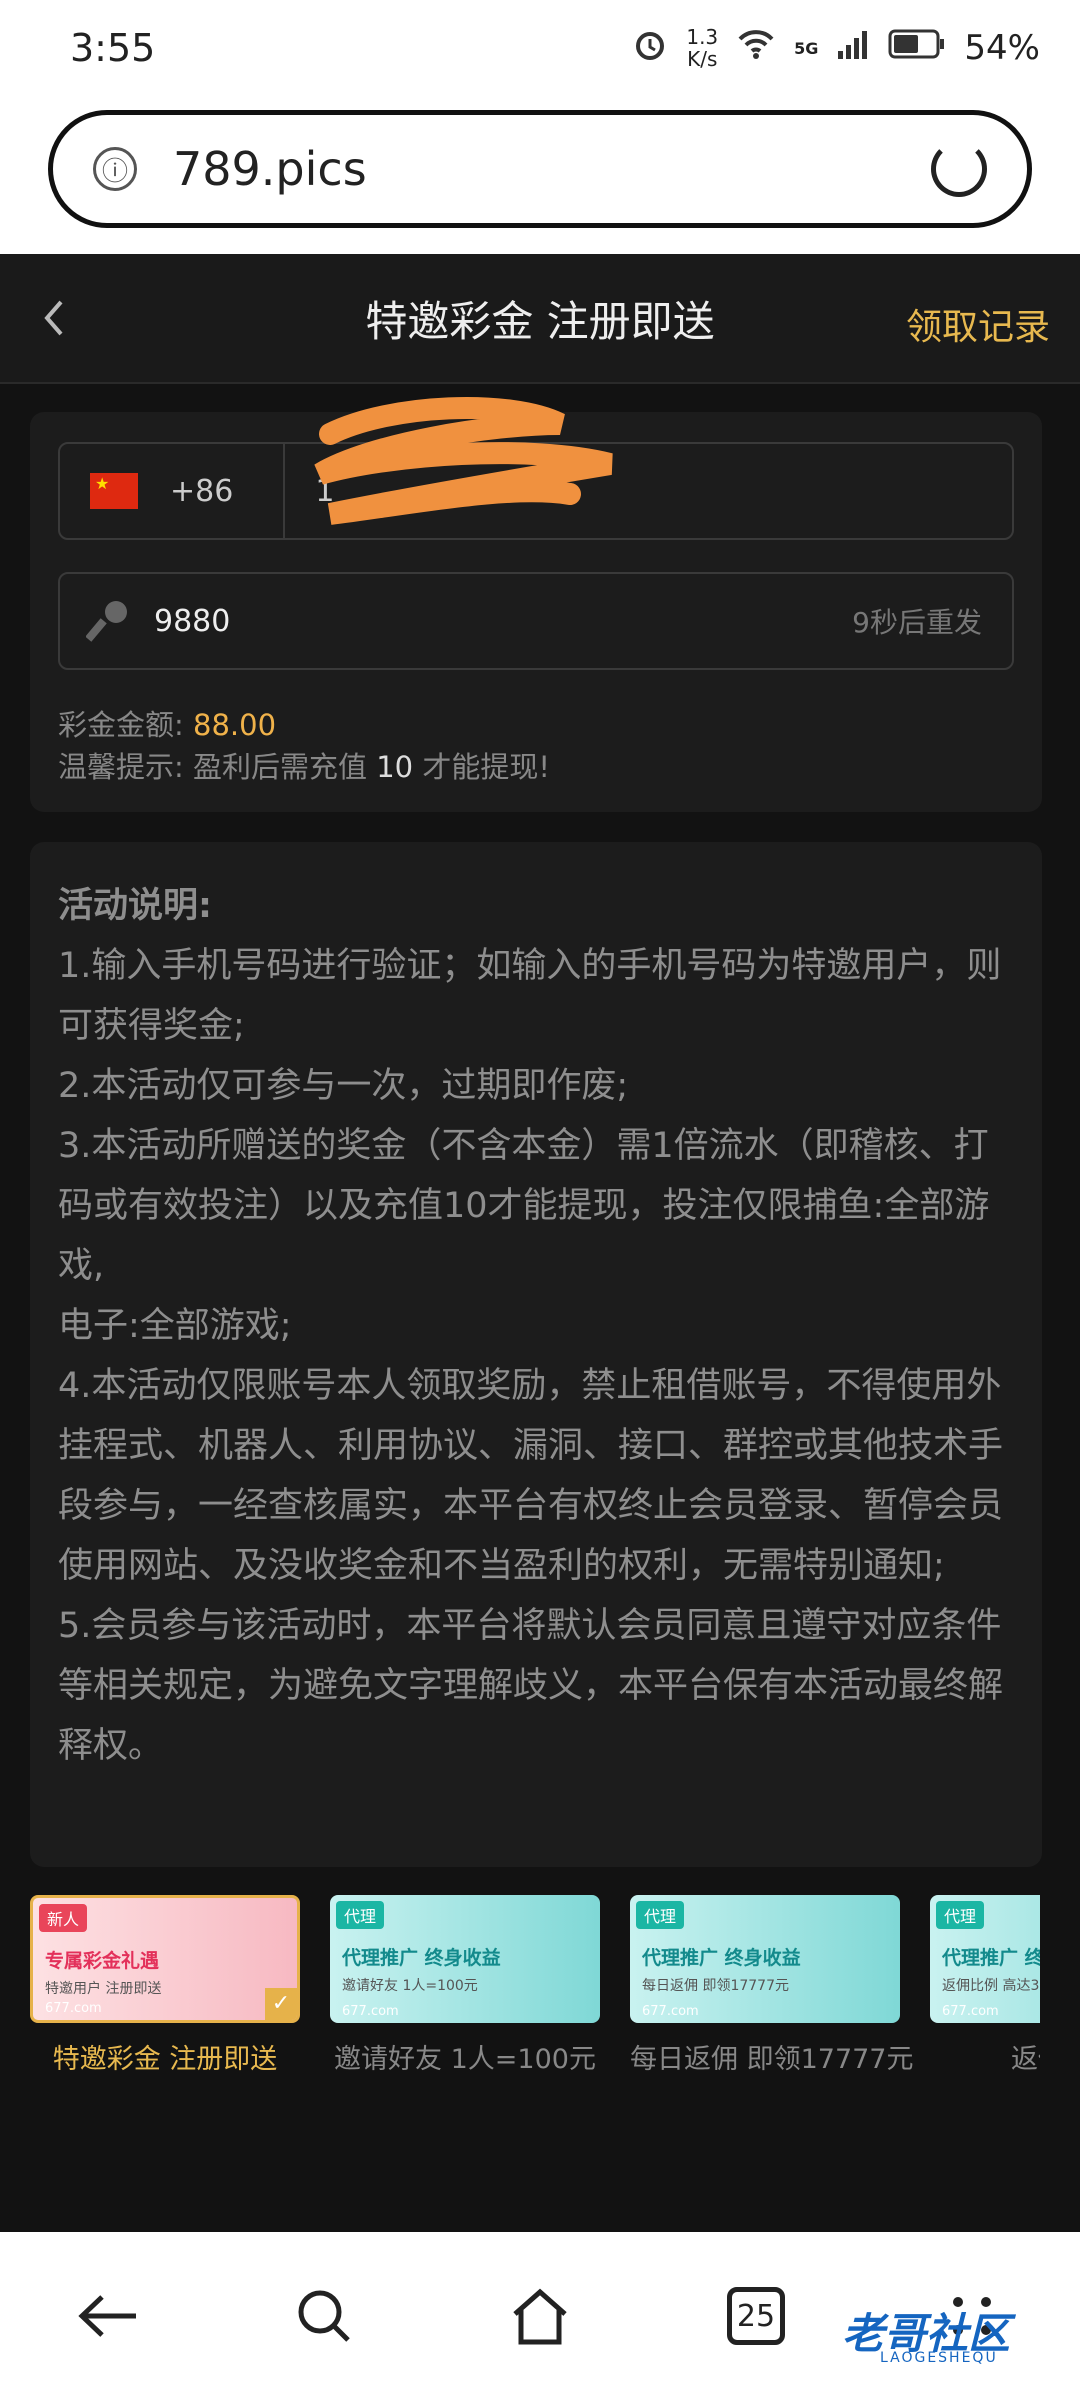 This screenshot has width=1080, height=2400. Describe the element at coordinates (324, 2316) in the screenshot. I see `search-icon` at that location.